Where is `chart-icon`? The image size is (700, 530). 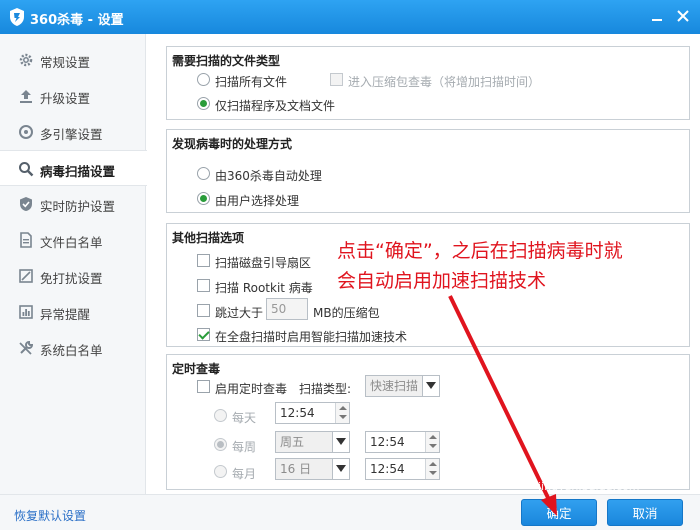 chart-icon is located at coordinates (26, 312).